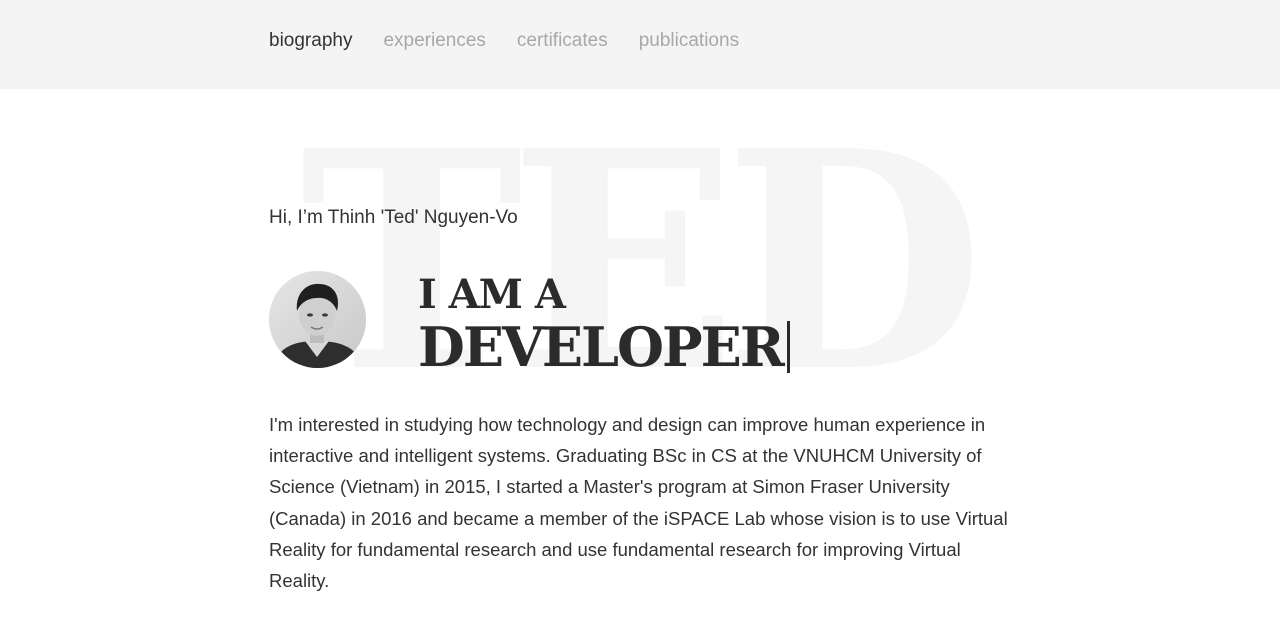 The image size is (1280, 640). I want to click on headline: I AM A DEVELOPER, so click(604, 324).